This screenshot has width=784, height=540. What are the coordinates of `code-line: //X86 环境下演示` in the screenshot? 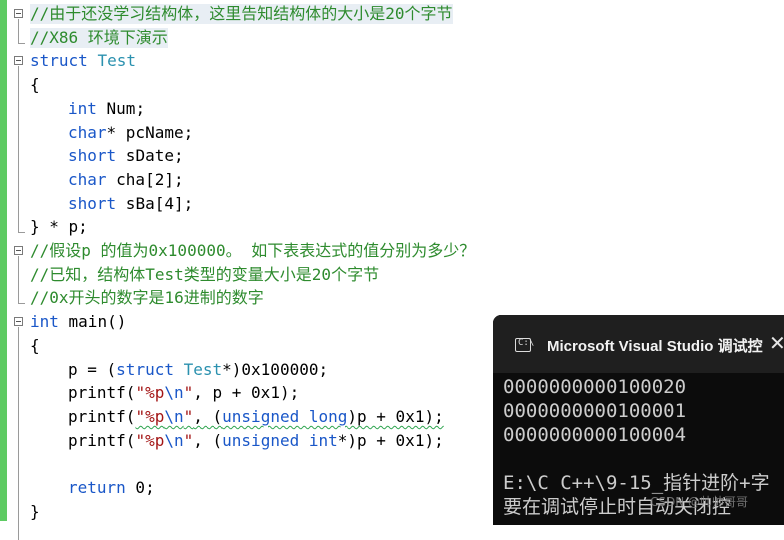 It's located at (392, 38).